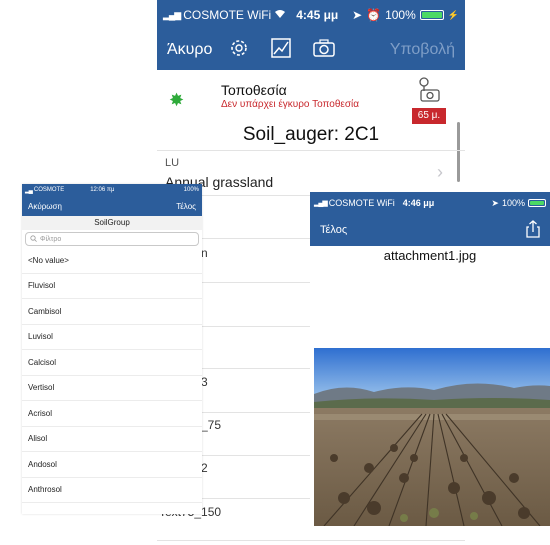 This screenshot has height=545, width=550. Describe the element at coordinates (112, 337) in the screenshot. I see `option-item: Luvisol` at that location.